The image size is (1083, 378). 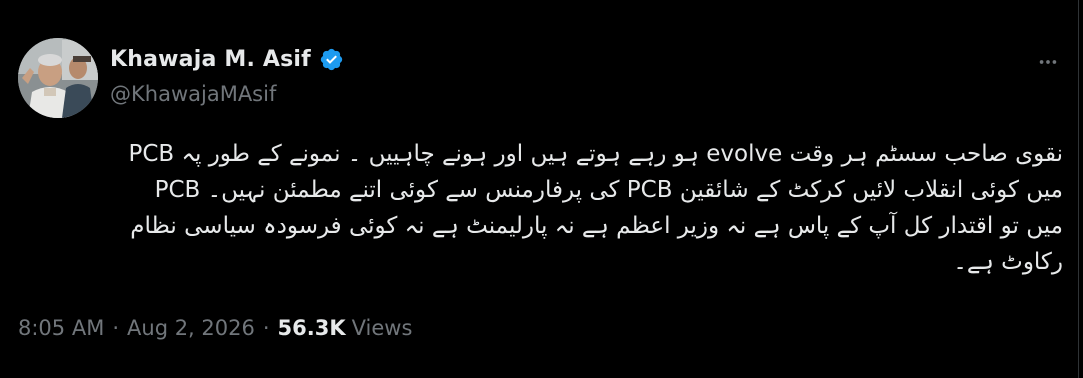 I want to click on views-label: Views, so click(x=382, y=328).